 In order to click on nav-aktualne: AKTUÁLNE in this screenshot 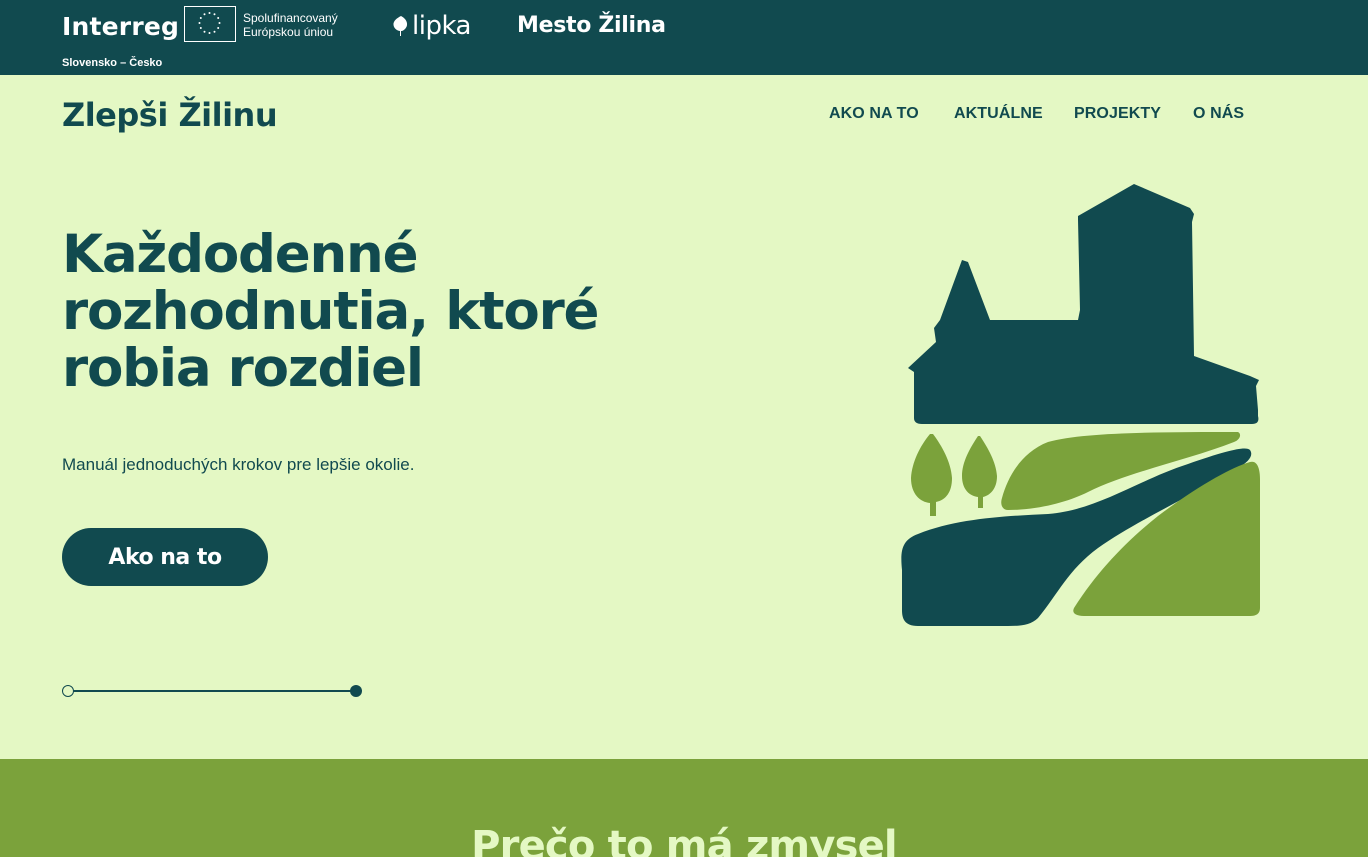, I will do `click(998, 114)`.